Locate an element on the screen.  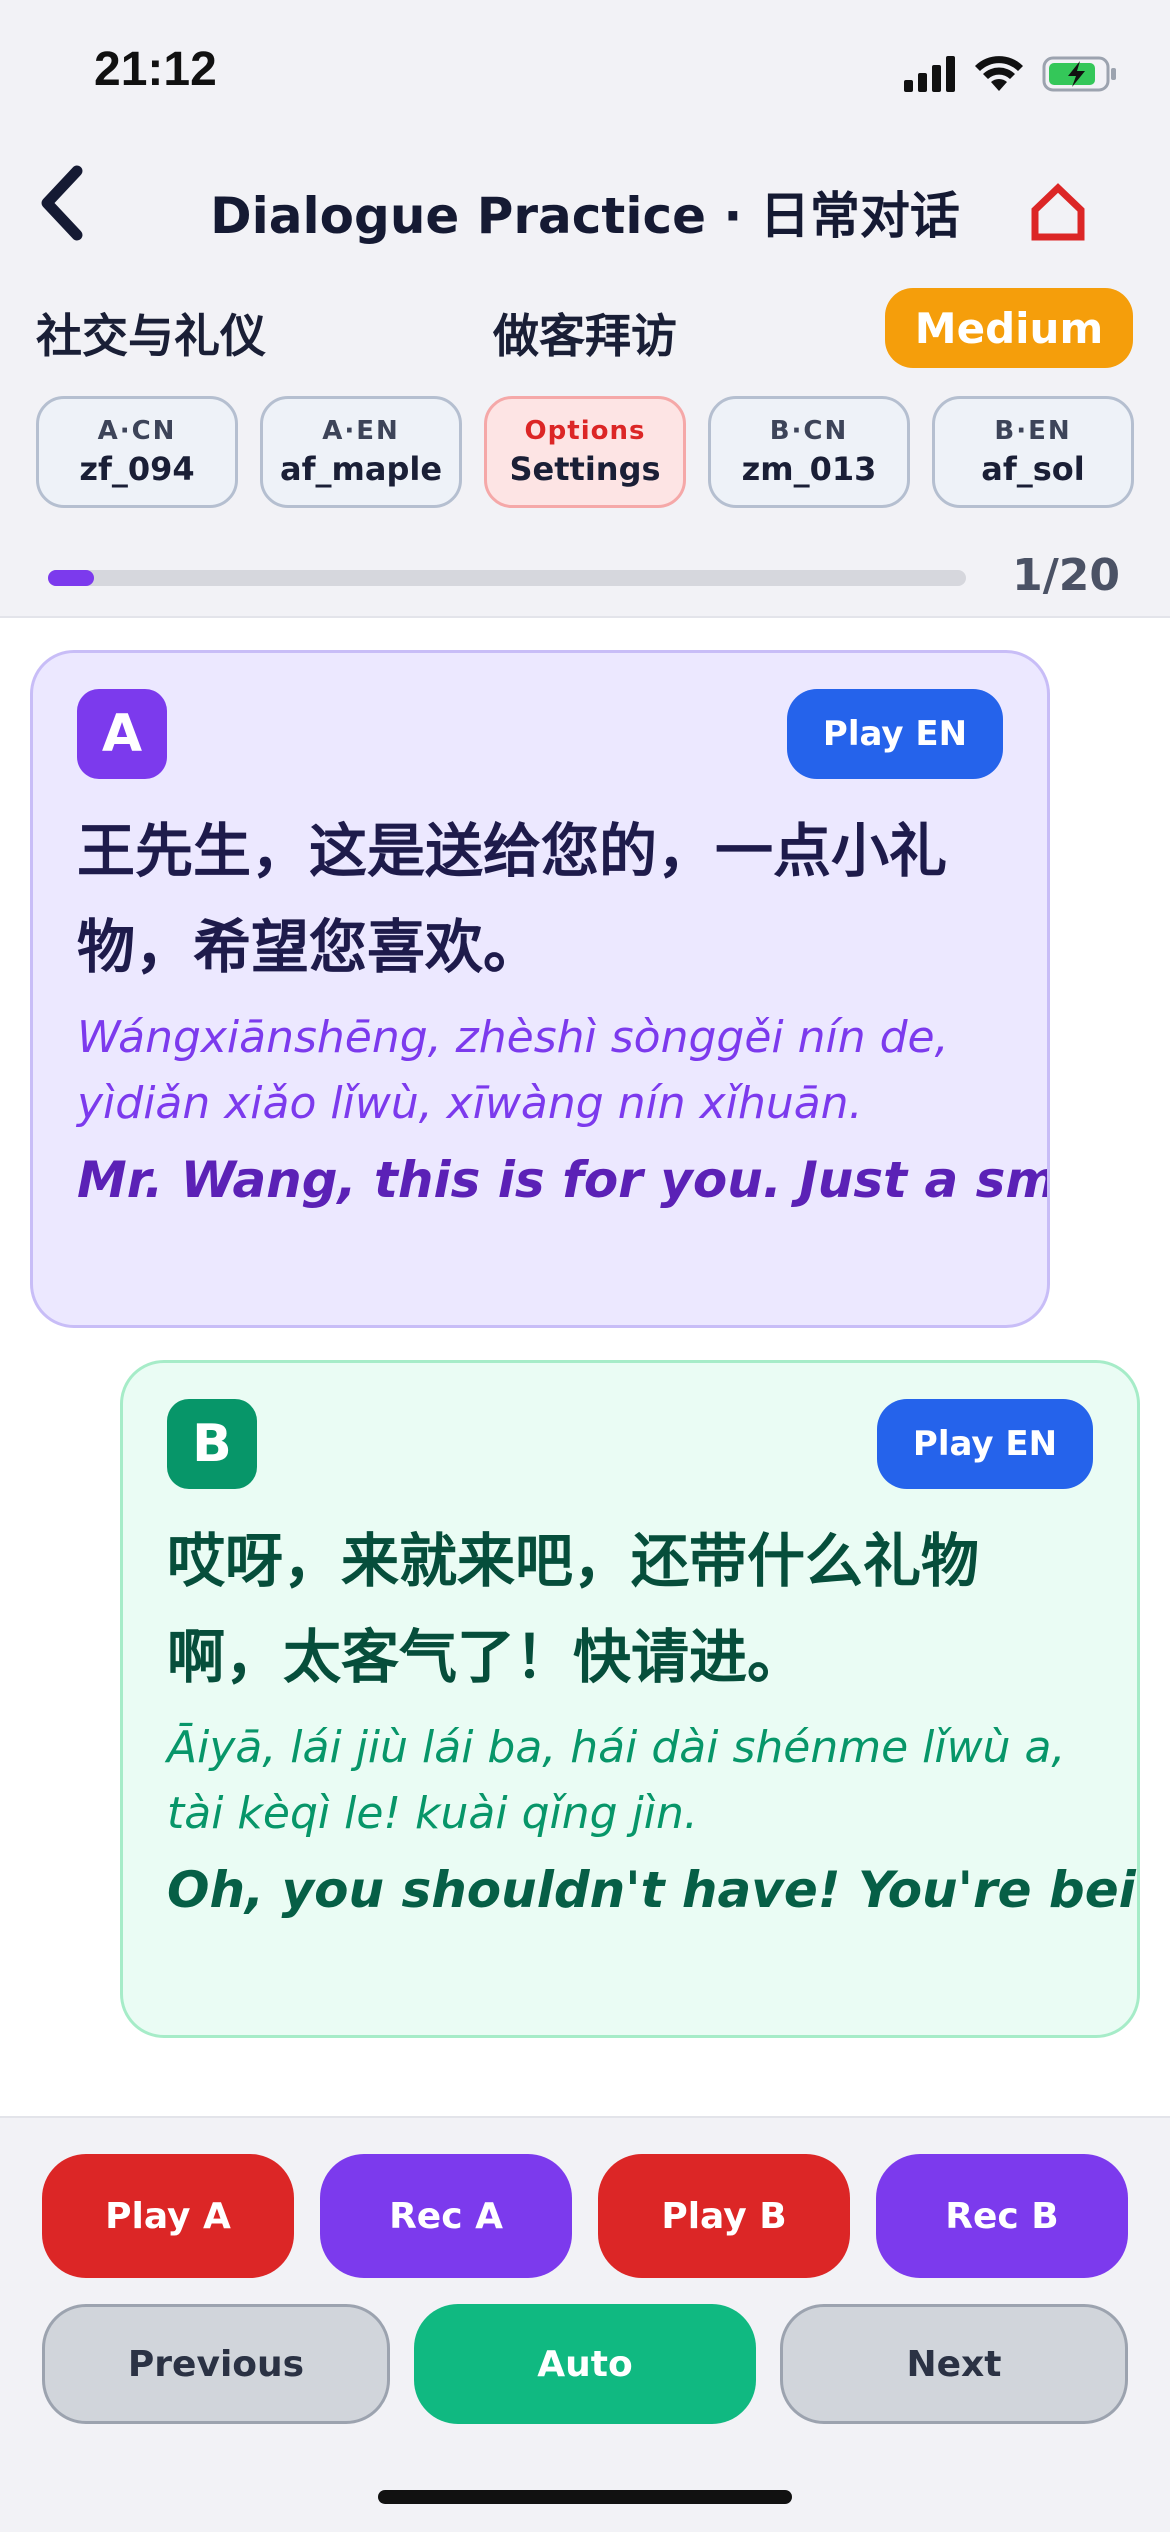
rec-a-button: Rec A is located at coordinates (446, 2216).